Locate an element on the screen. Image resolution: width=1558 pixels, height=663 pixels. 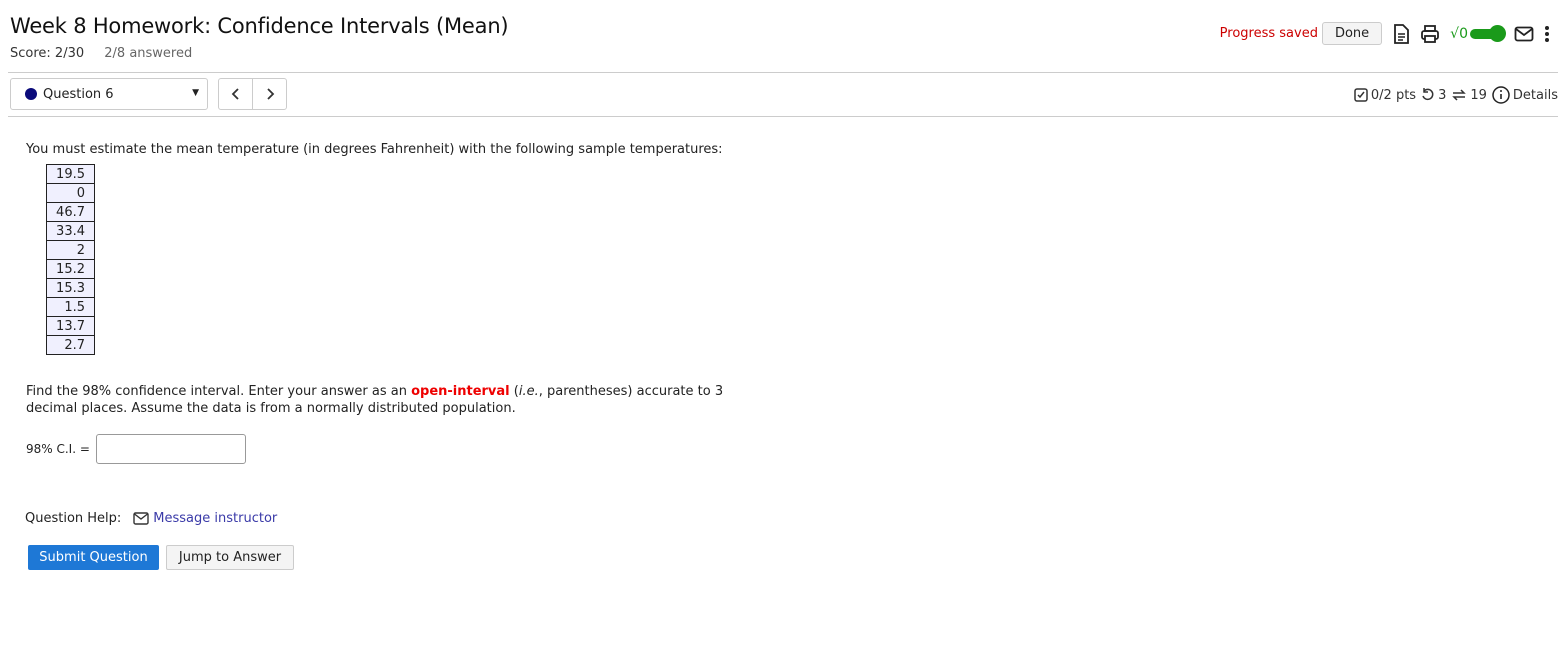
prev-question-button is located at coordinates (235, 94).